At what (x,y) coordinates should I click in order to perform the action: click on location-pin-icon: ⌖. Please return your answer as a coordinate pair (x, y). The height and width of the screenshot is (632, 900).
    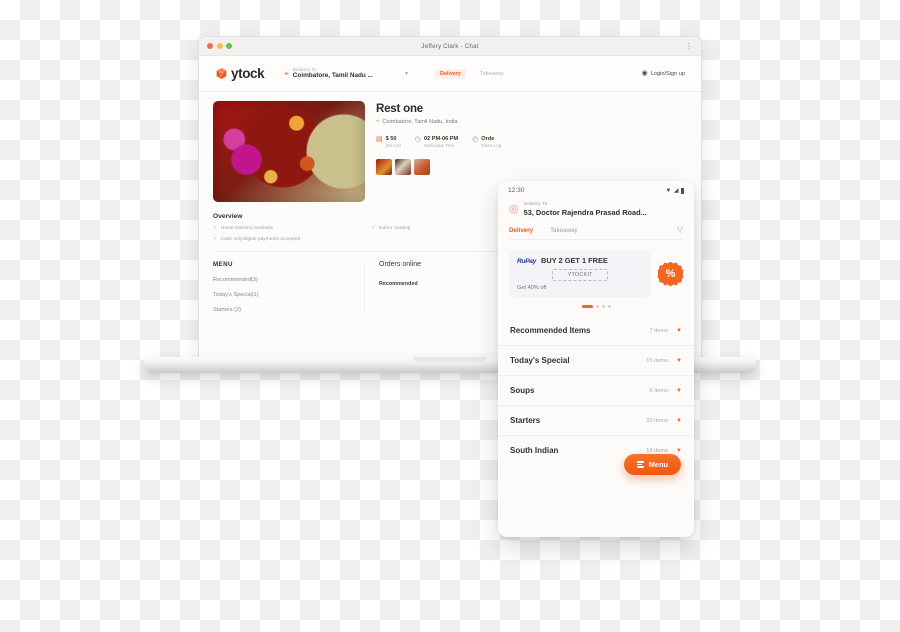
    Looking at the image, I should click on (286, 73).